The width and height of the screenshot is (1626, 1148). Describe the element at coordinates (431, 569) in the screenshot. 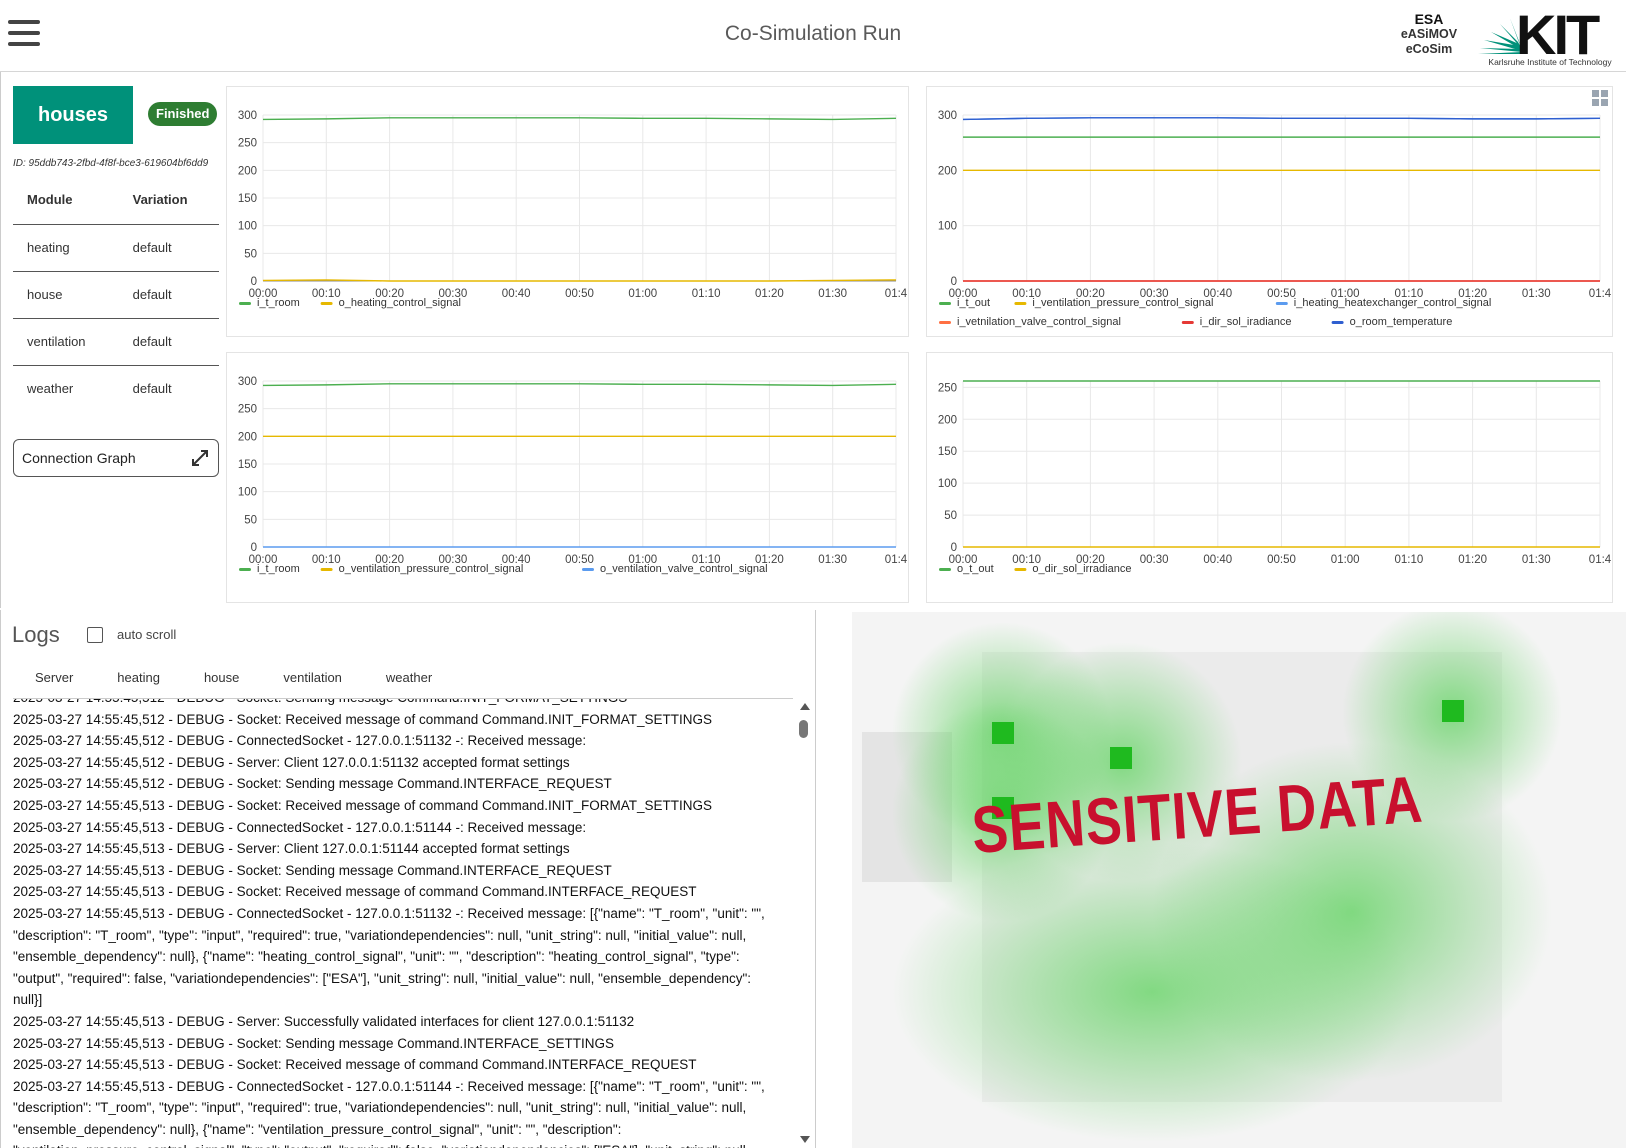

I see `legend-label: o_ventilation_pressure_control_signal` at that location.